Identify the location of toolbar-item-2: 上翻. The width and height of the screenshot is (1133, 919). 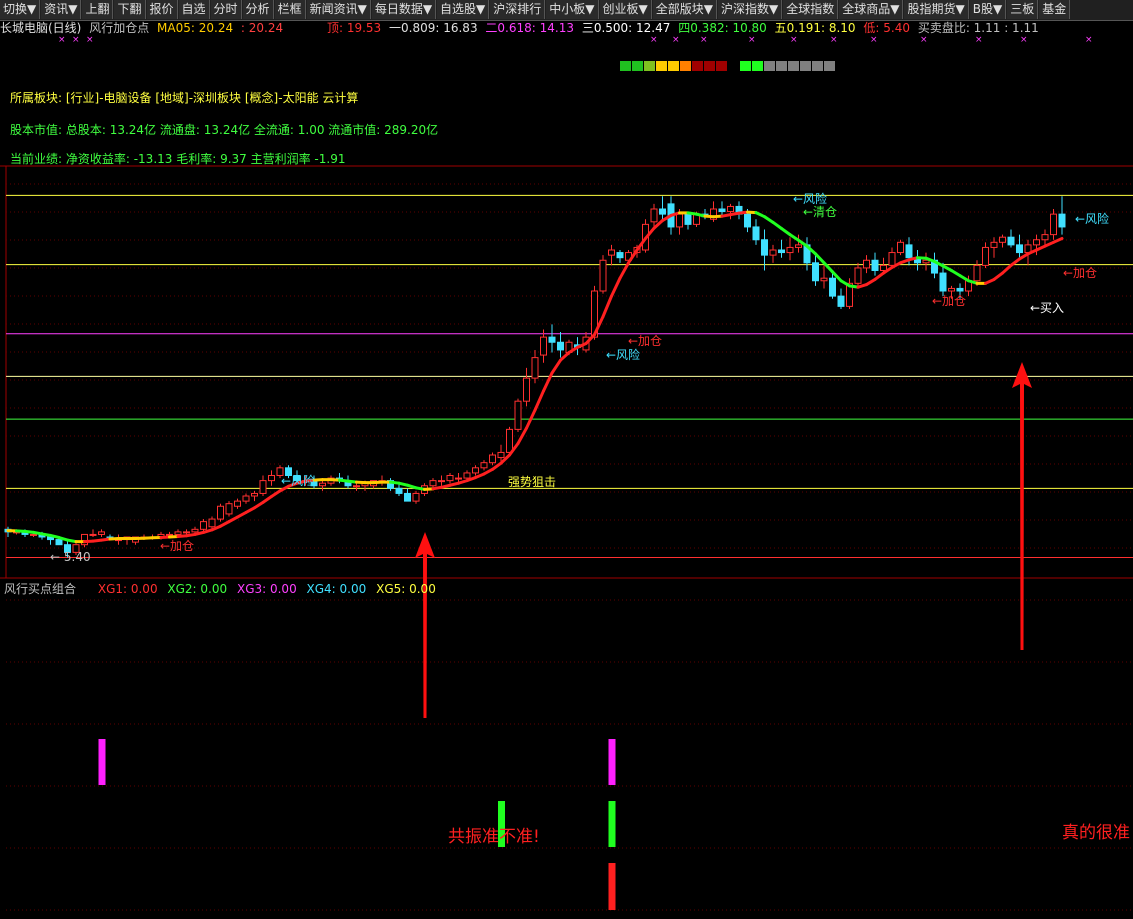
(98, 9).